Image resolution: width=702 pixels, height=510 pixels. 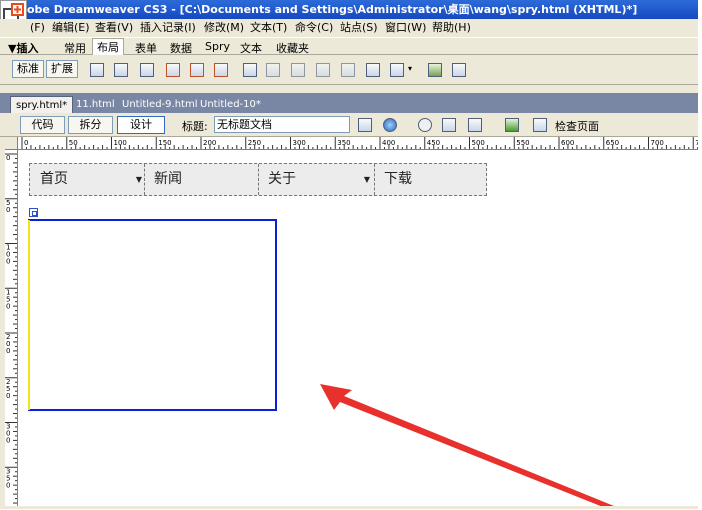 What do you see at coordinates (478, 143) in the screenshot?
I see `ruler-label: 500` at bounding box center [478, 143].